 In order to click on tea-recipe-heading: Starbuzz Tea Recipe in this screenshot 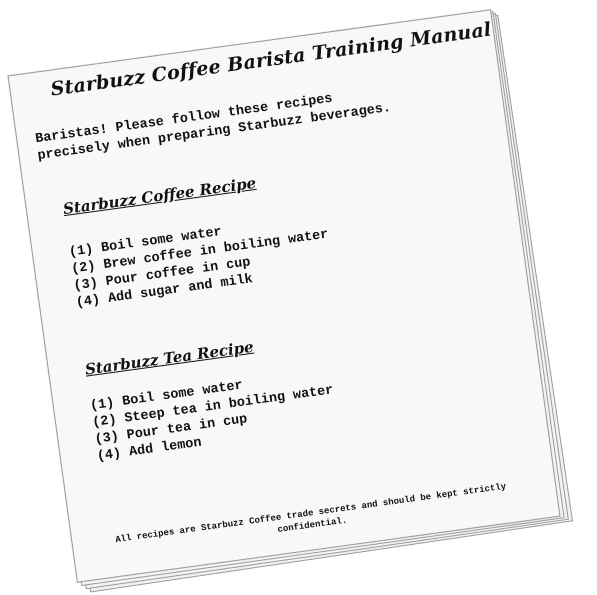, I will do `click(169, 358)`.